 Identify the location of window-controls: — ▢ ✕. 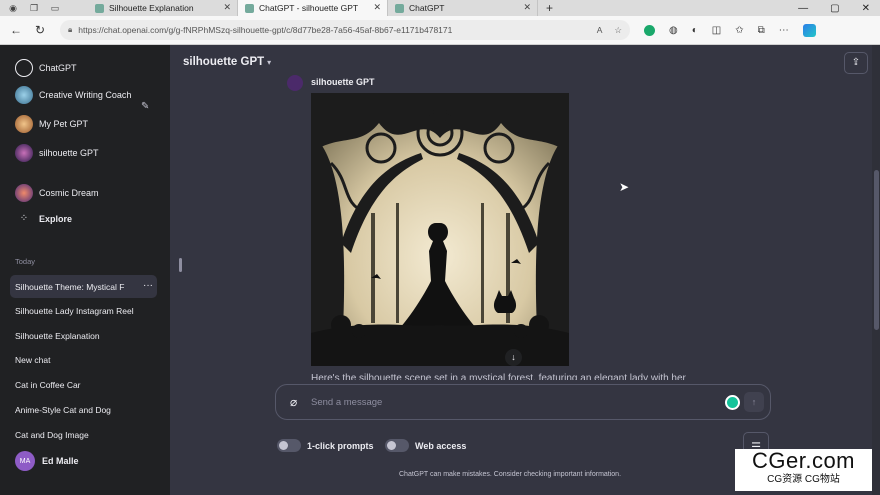
(839, 8).